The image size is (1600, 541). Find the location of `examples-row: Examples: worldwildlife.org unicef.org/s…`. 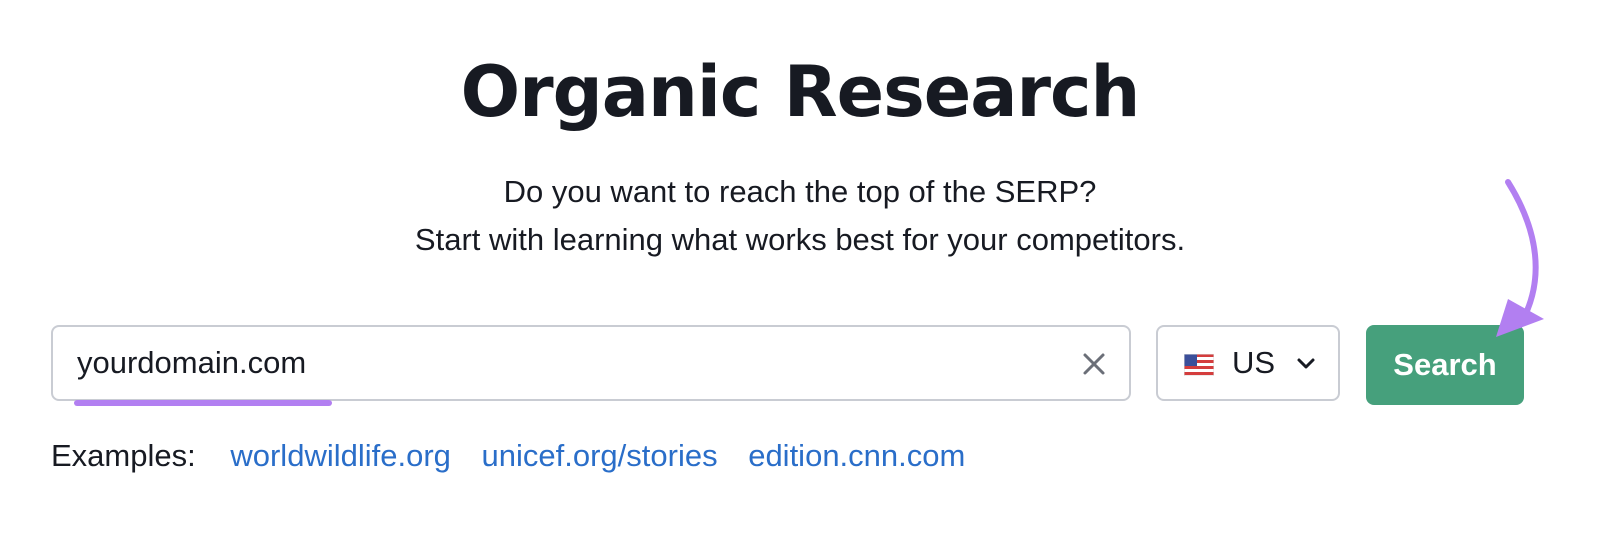

examples-row: Examples: worldwildlife.org unicef.org/s… is located at coordinates (519, 456).